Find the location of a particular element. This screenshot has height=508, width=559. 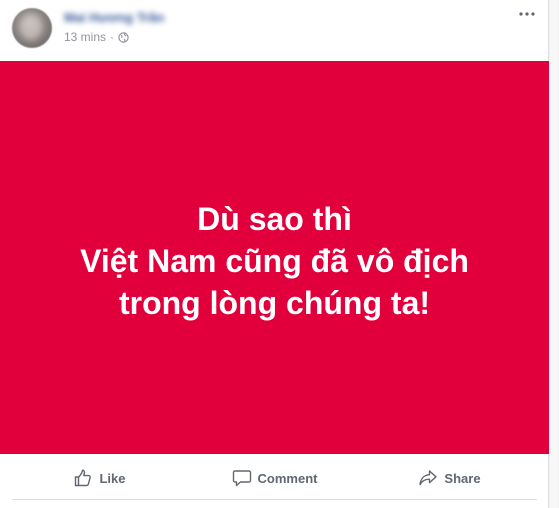

comment-label: Comment is located at coordinates (287, 478).